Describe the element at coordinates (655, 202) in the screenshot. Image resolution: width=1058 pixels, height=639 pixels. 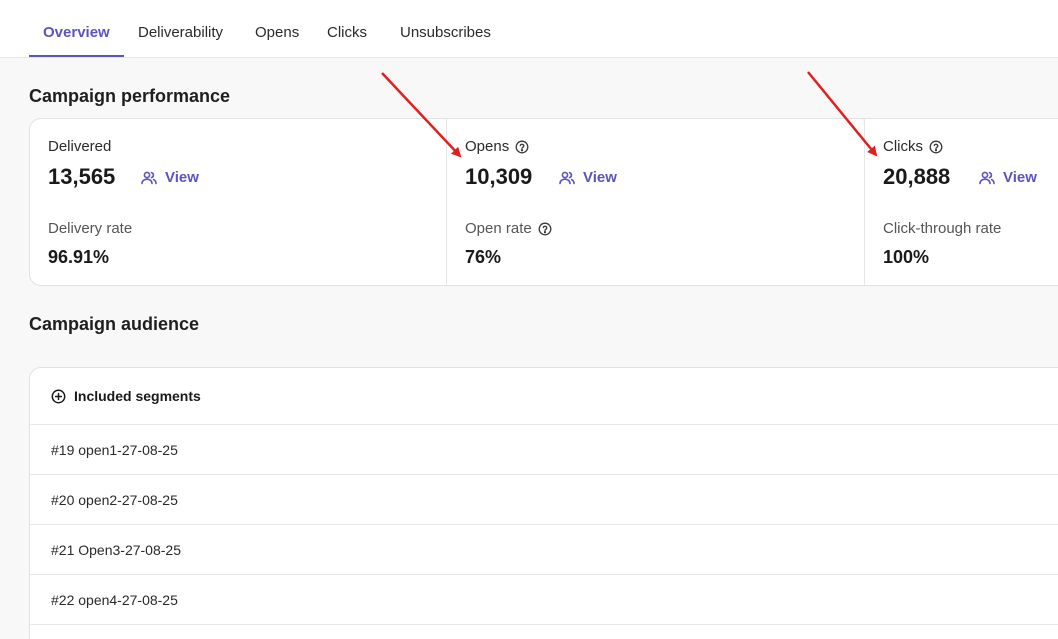
I see `metric-opens: Opens 10,309 View Open rate 76%` at that location.